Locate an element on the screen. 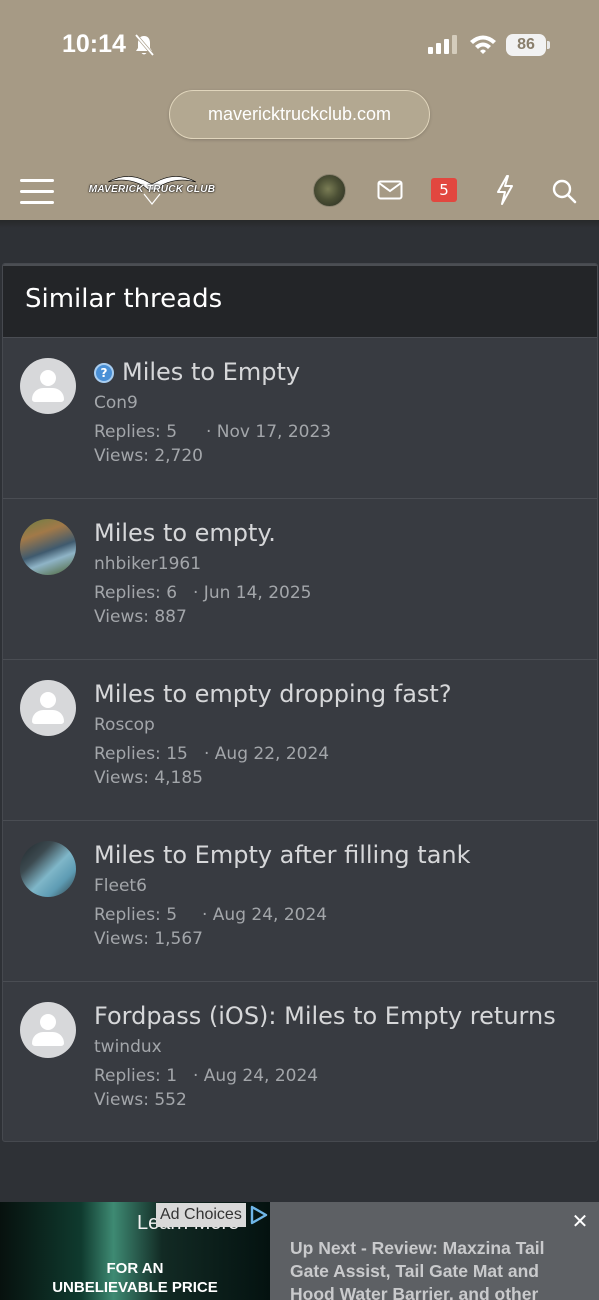  battery-level: 86 is located at coordinates (526, 45).